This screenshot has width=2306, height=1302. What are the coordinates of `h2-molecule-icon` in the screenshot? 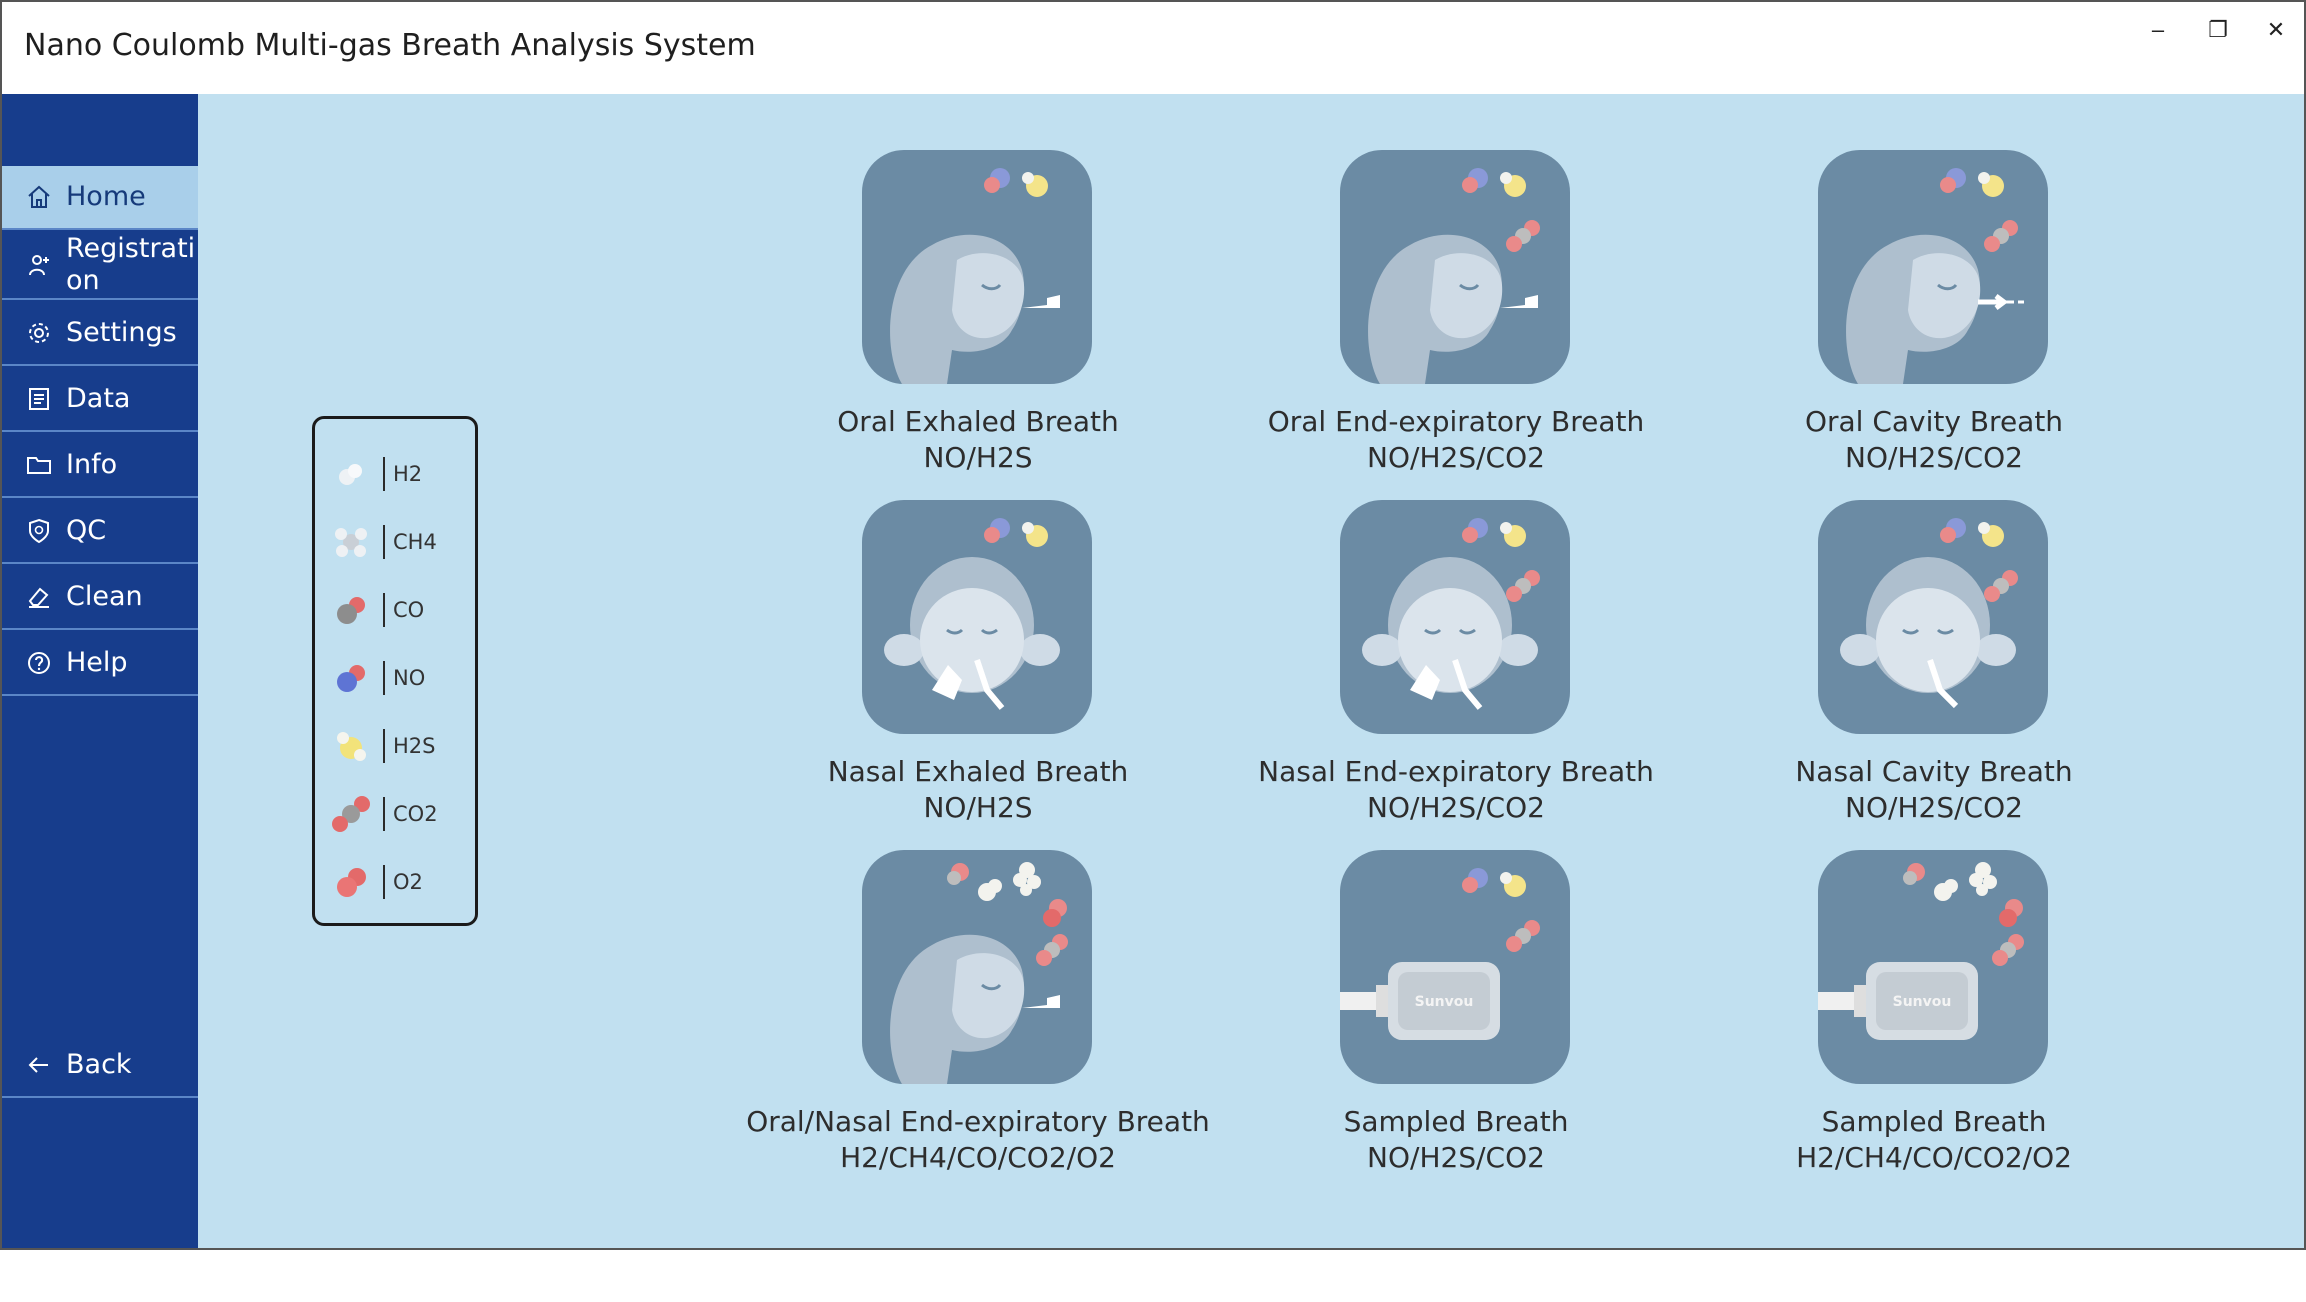 It's located at (350, 474).